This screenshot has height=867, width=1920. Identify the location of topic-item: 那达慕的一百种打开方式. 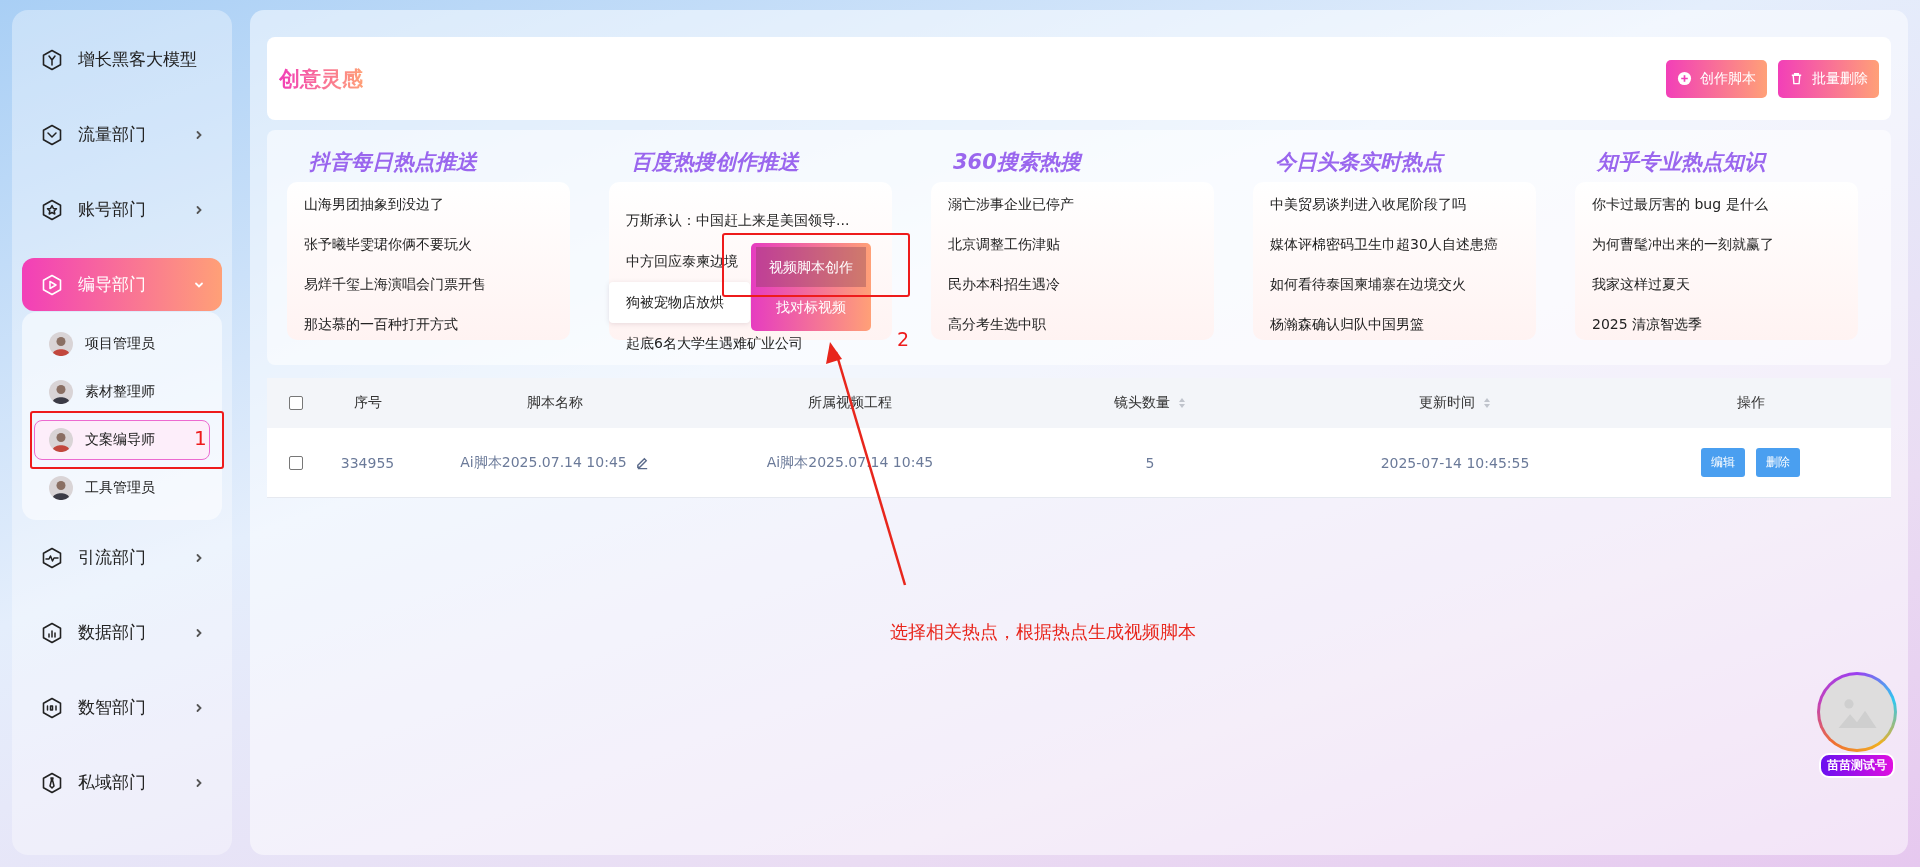
(374, 324).